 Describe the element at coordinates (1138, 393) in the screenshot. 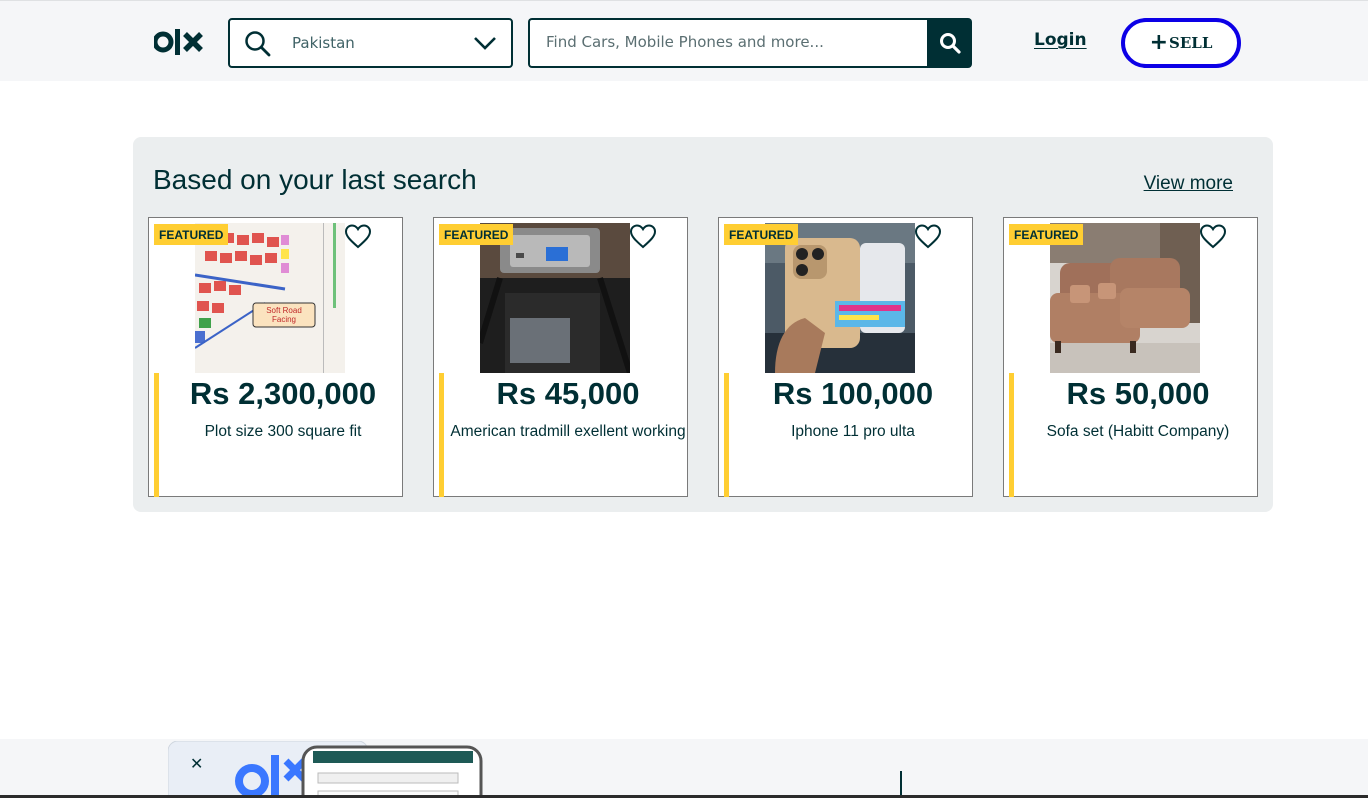

I see `listing-price: Rs 50,000` at that location.